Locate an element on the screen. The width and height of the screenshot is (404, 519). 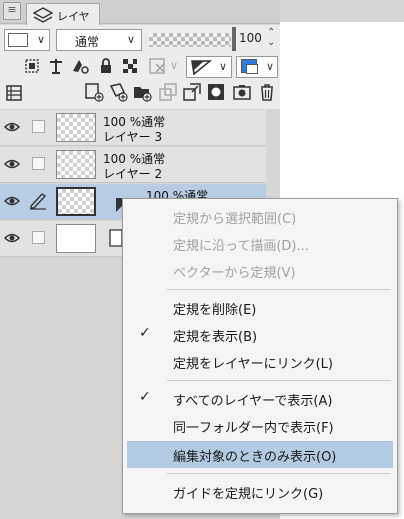
reference-layer-icon is located at coordinates (56, 66).